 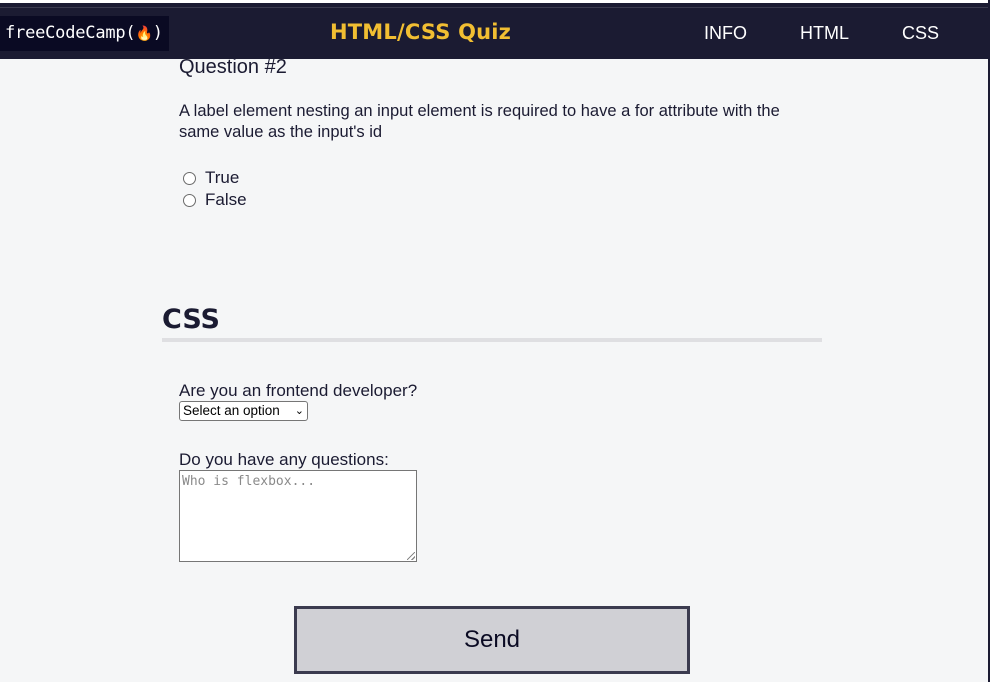 I want to click on radio-option-true: True, so click(x=211, y=178).